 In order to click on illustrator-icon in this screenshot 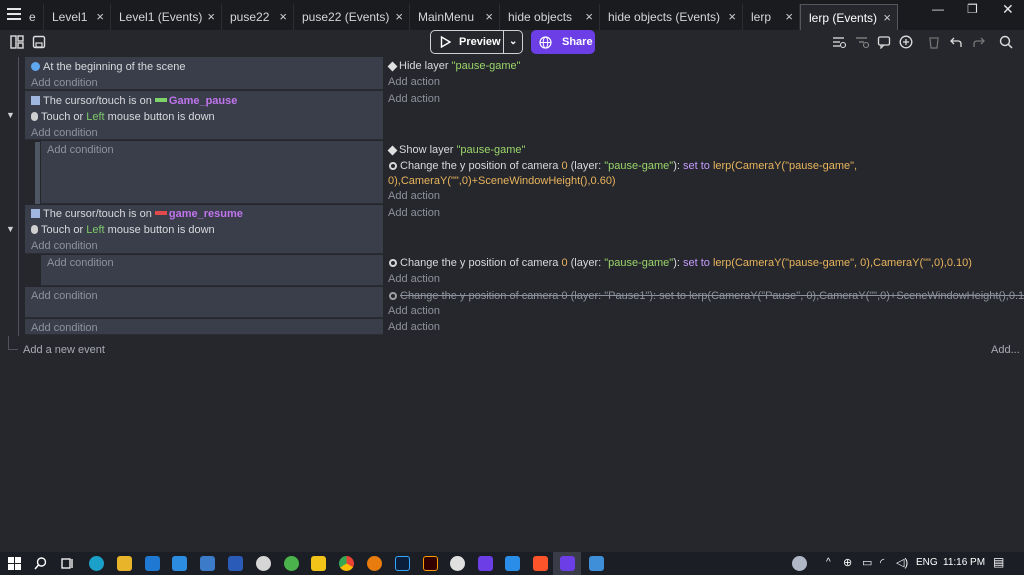, I will do `click(430, 563)`.